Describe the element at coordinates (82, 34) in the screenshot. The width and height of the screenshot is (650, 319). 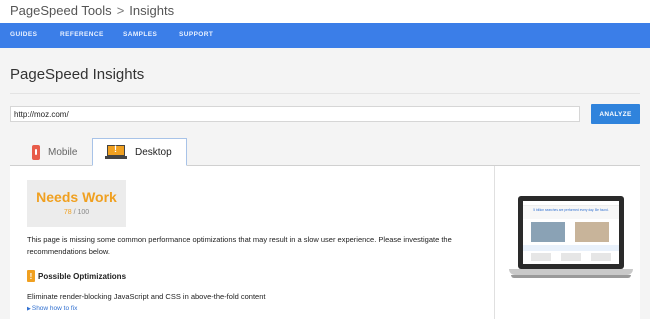
I see `nav-item-reference: REFERENCE` at that location.